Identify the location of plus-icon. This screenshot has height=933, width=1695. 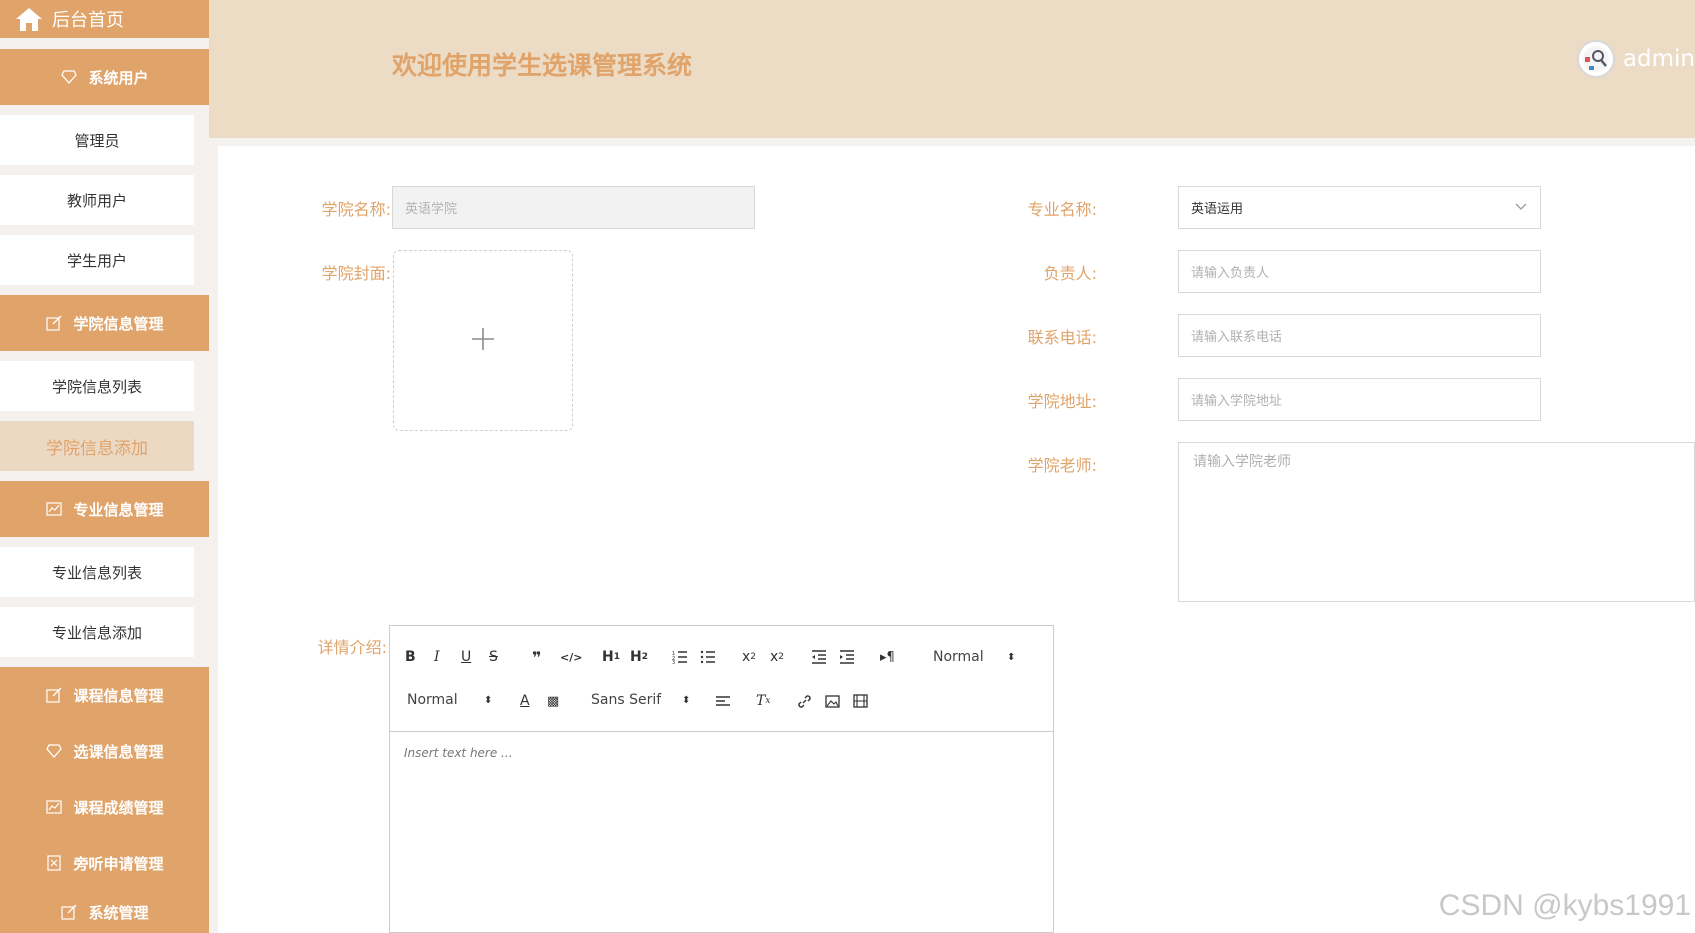
(483, 341).